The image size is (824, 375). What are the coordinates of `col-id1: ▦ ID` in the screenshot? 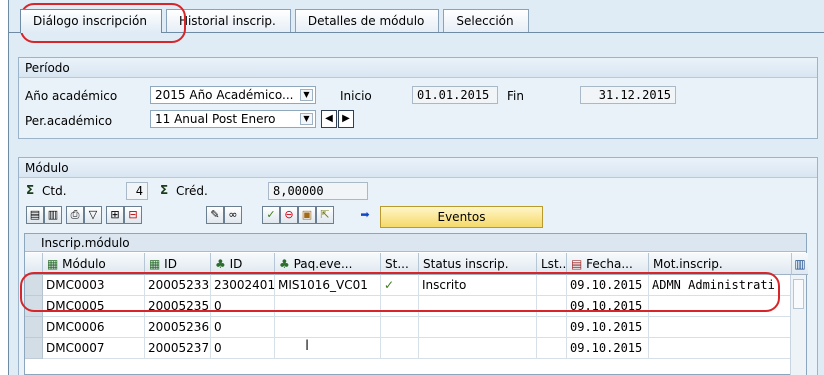 It's located at (178, 264).